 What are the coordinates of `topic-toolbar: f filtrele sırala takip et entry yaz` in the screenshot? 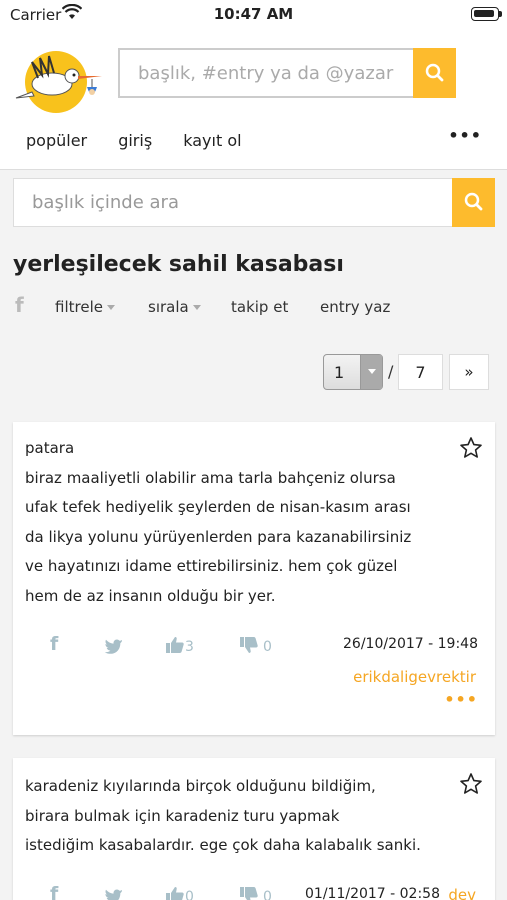 It's located at (255, 306).